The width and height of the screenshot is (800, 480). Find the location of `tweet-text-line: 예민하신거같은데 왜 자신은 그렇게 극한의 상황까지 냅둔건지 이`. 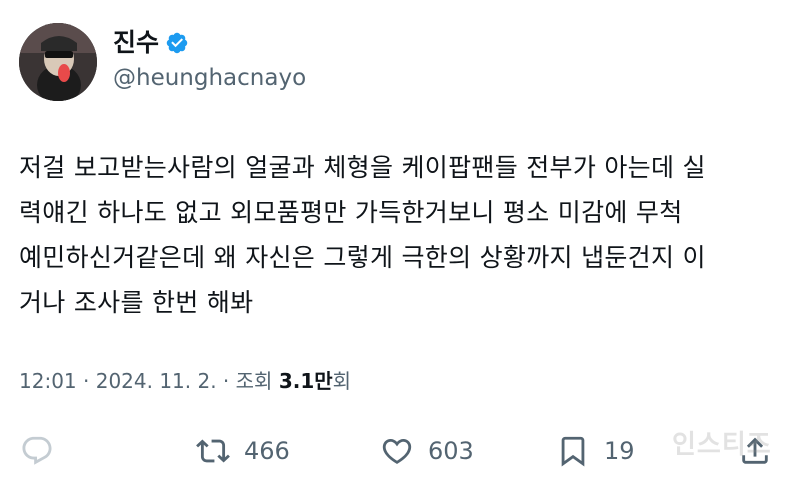

tweet-text-line: 예민하신거같은데 왜 자신은 그렇게 극한의 상황까지 냅둔건지 이 is located at coordinates (362, 257).